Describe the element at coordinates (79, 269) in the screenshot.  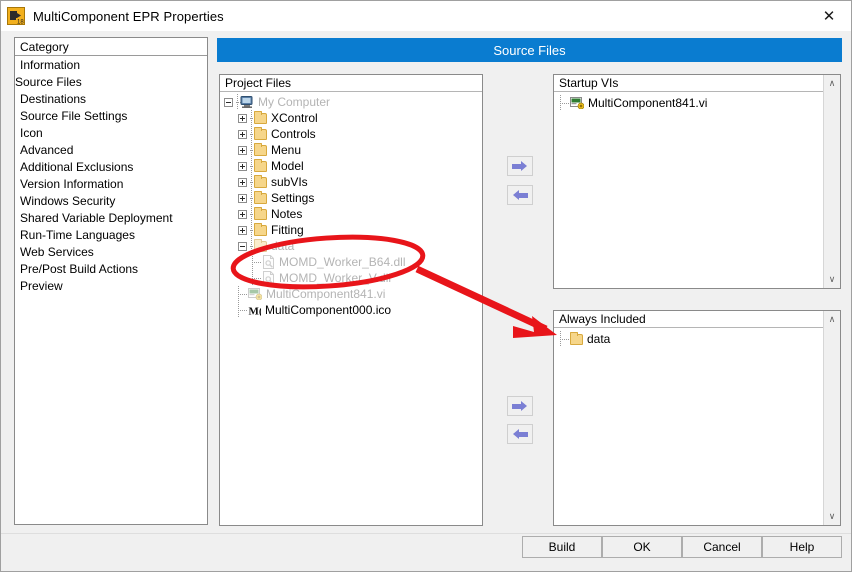
I see `sidebar-item-label: Pre/Post Build Actions` at that location.